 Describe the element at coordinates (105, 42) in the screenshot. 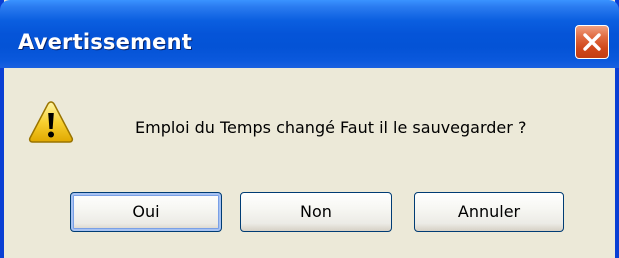

I see `window-title: Avertissement` at that location.